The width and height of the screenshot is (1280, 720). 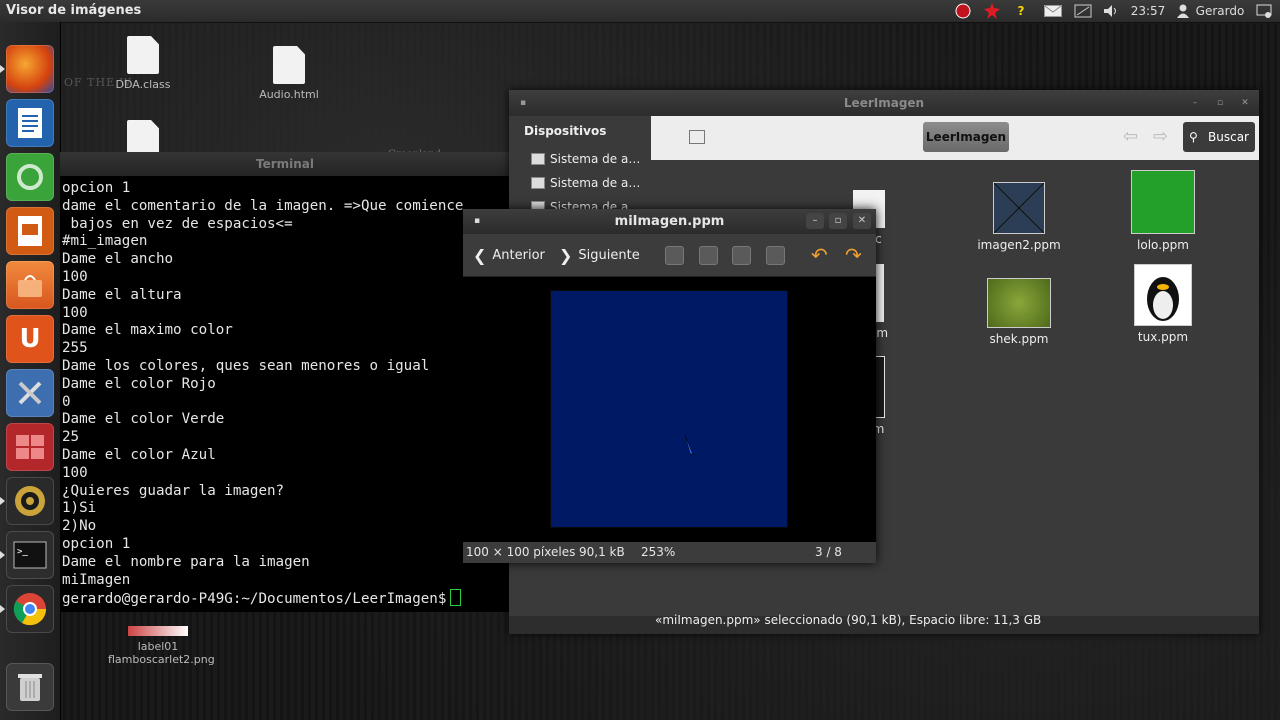 What do you see at coordinates (966, 137) in the screenshot?
I see `path-button: LeerImagen` at bounding box center [966, 137].